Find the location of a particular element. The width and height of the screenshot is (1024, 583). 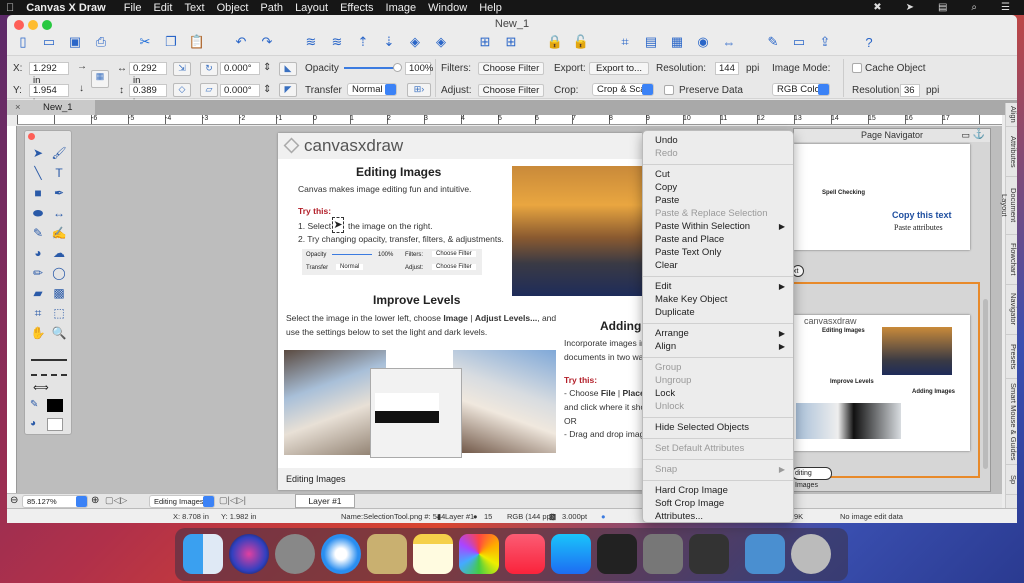

copy-icon: ❐ is located at coordinates (171, 42).